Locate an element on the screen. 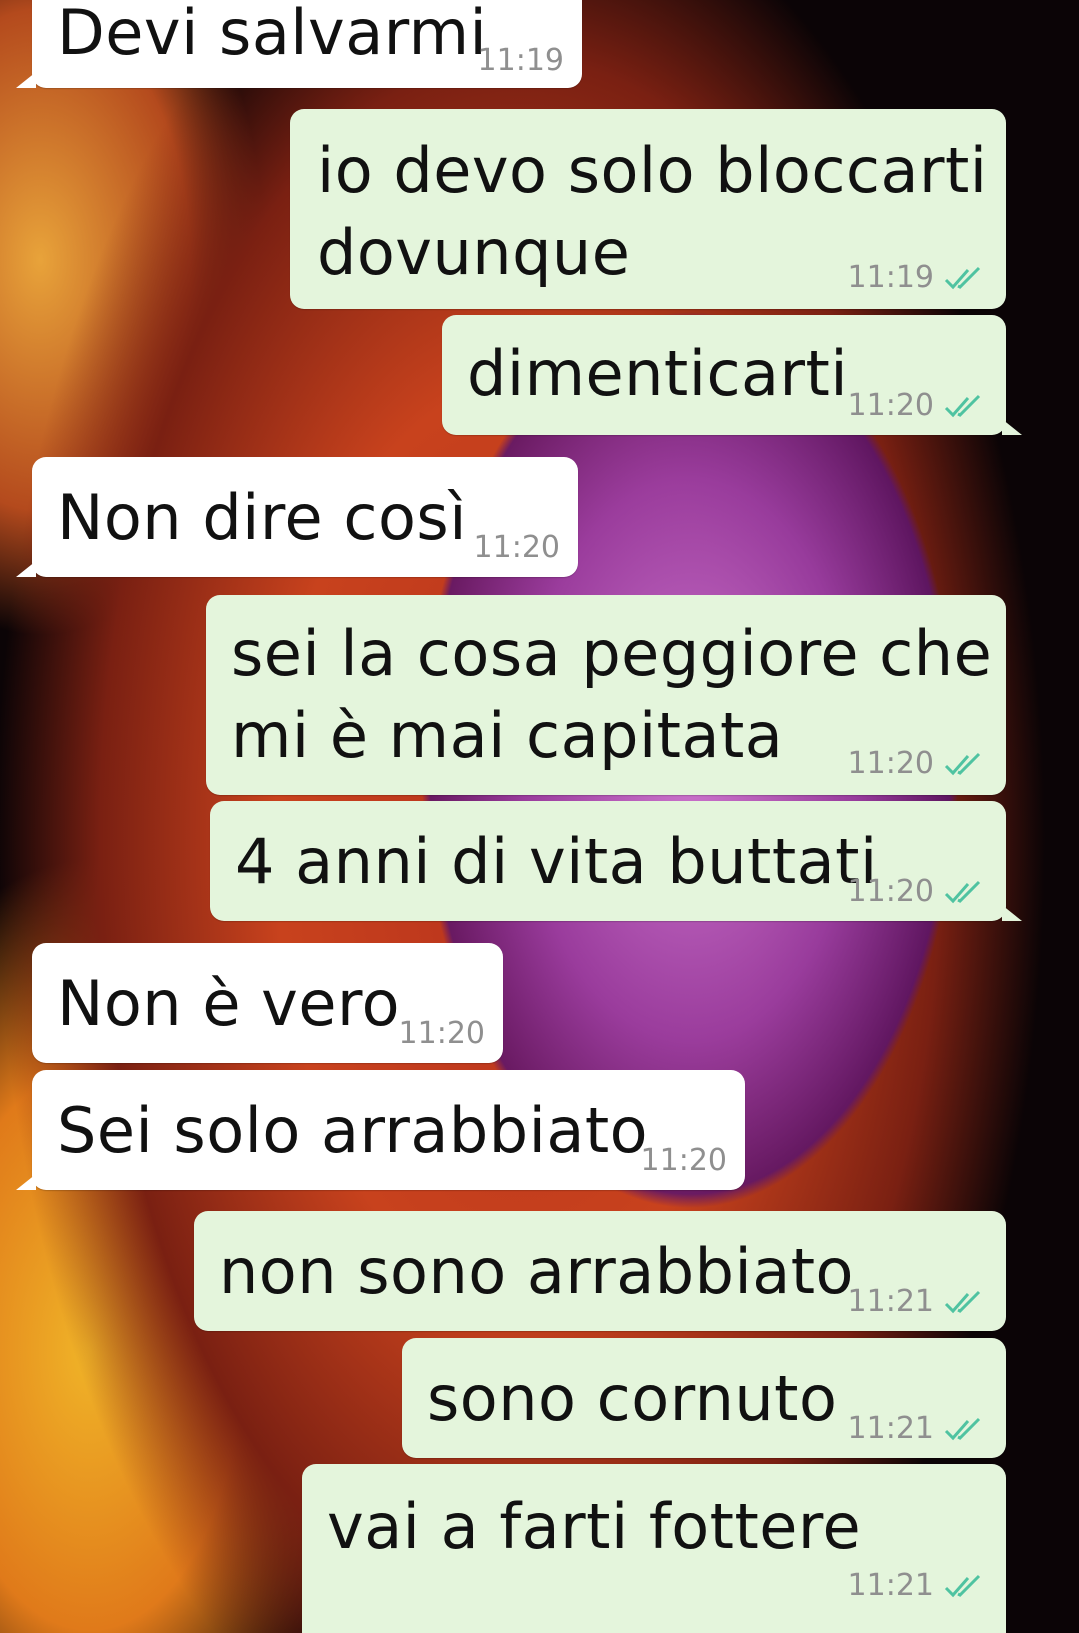 The height and width of the screenshot is (1633, 1079). message-bubble-incoming: Non è vero 11:20 is located at coordinates (267, 1003).